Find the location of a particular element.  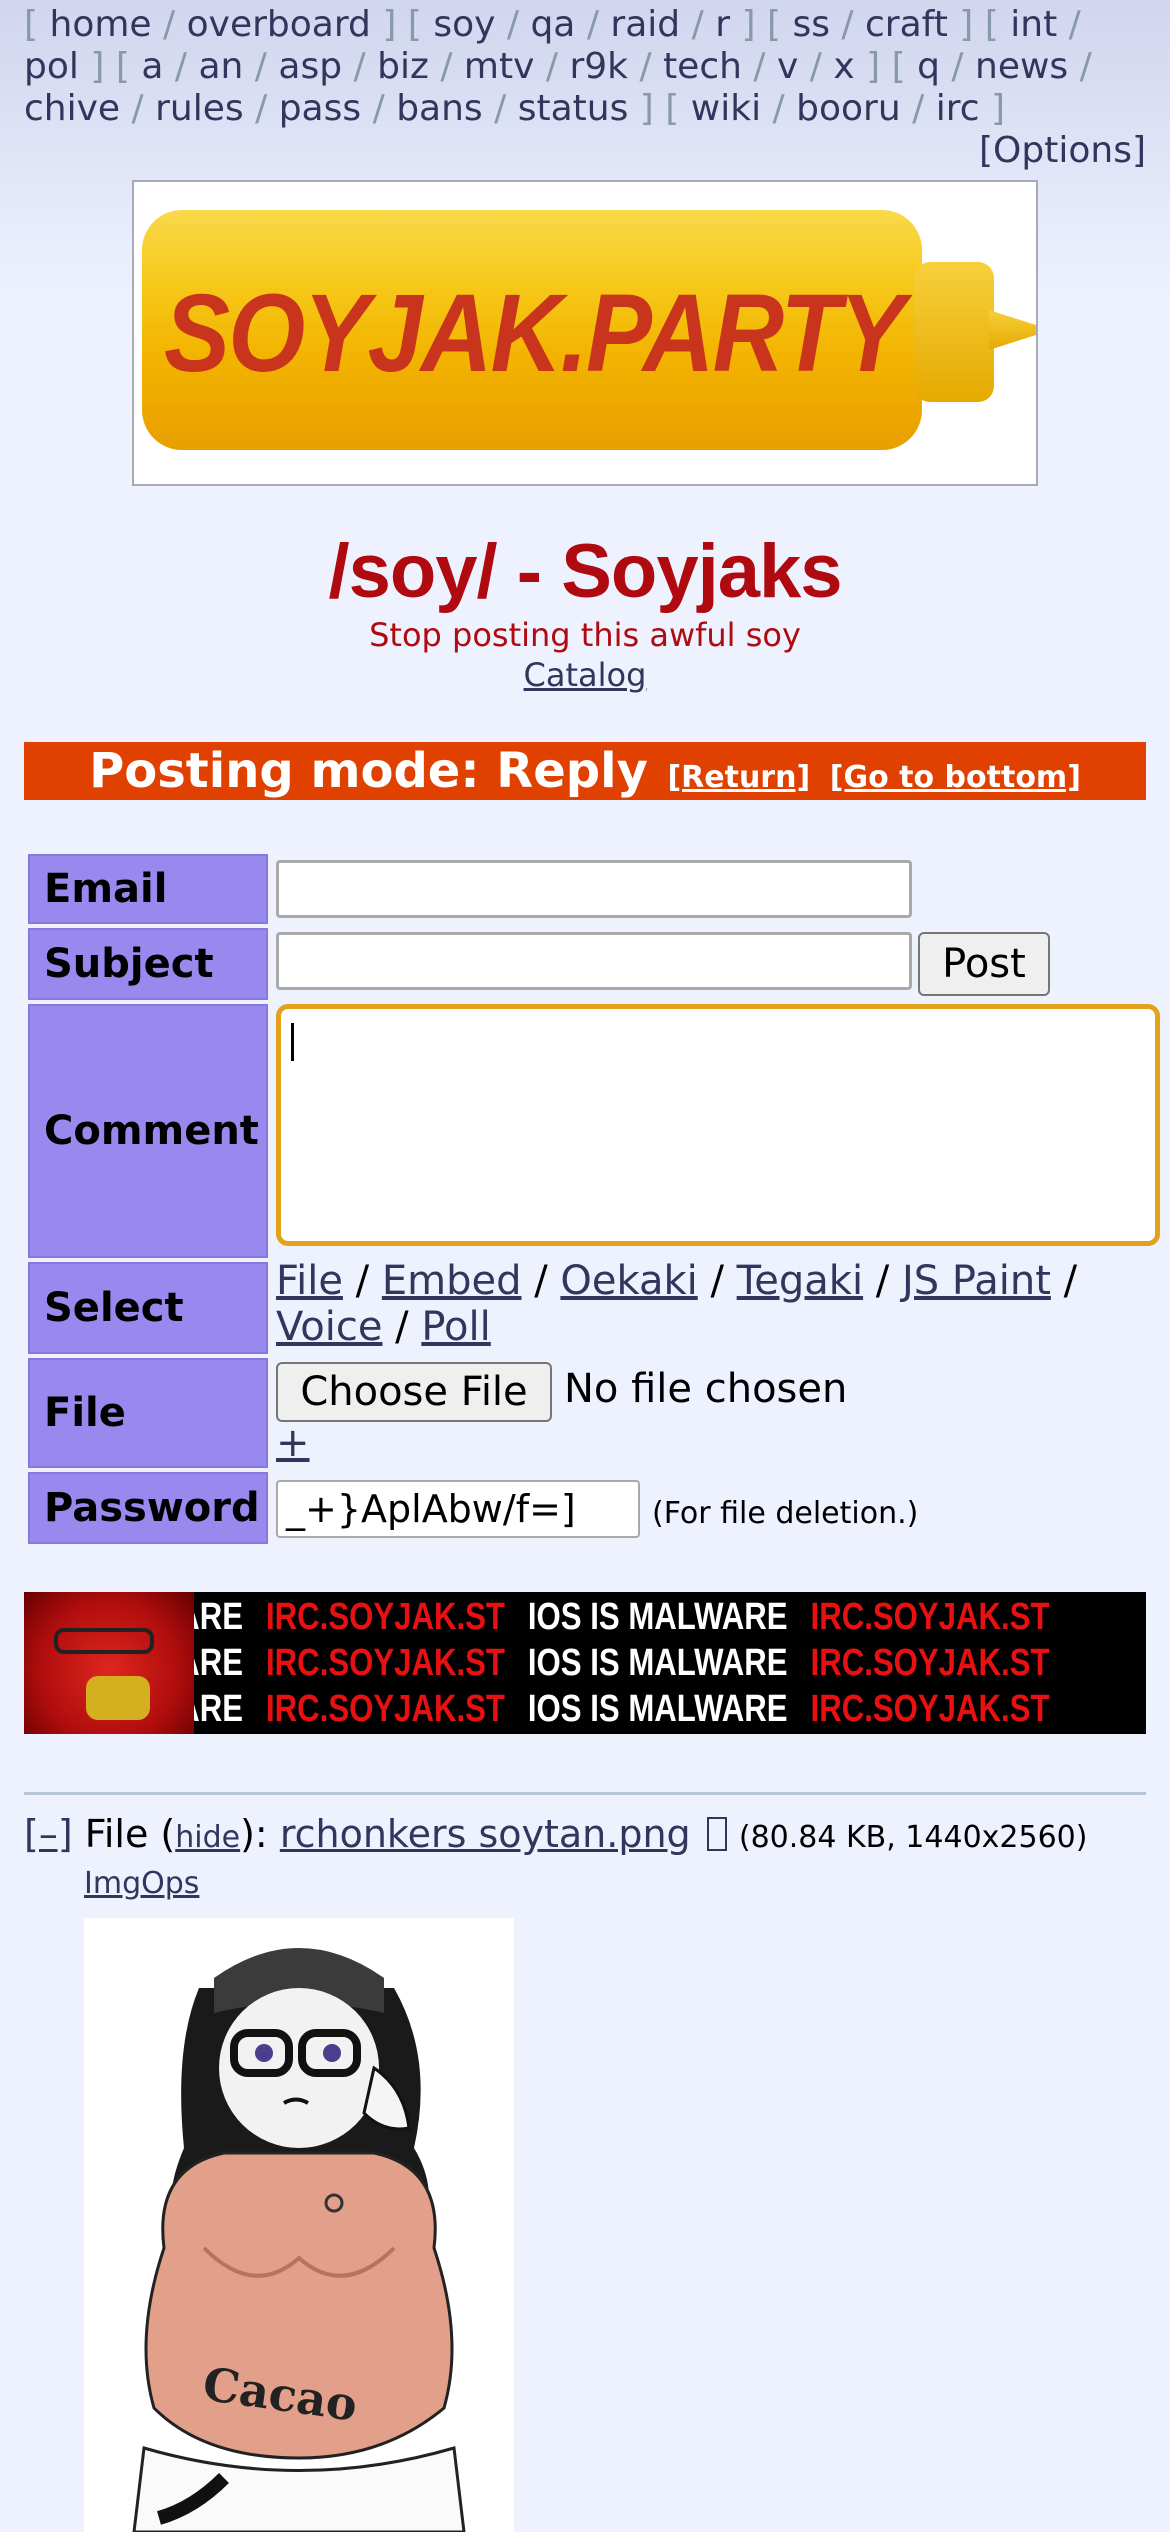

nav-link-tech: tech is located at coordinates (702, 66).